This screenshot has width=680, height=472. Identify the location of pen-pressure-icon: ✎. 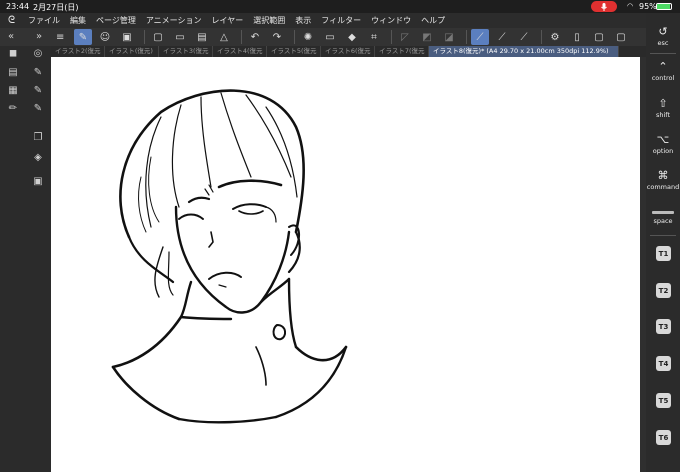
(38, 90).